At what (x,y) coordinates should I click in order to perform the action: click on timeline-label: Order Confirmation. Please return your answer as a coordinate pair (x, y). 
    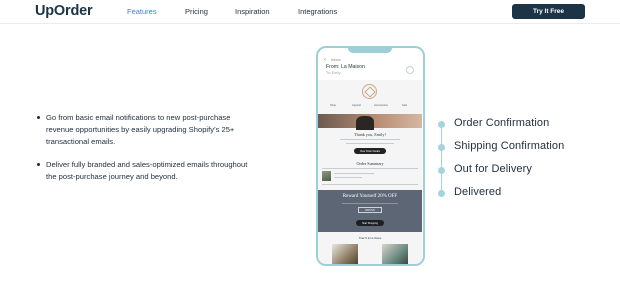
    Looking at the image, I should click on (502, 123).